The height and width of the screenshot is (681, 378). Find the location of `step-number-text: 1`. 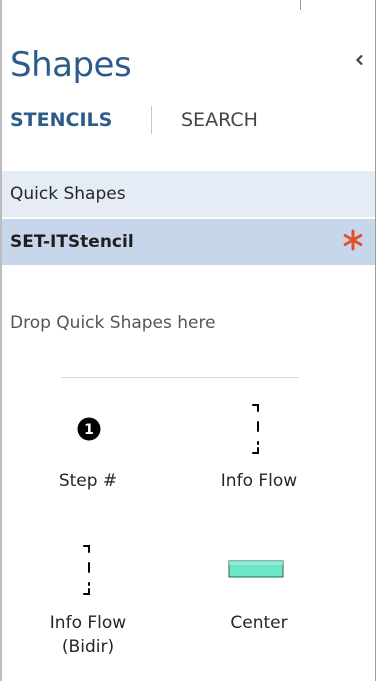

step-number-text: 1 is located at coordinates (89, 430).